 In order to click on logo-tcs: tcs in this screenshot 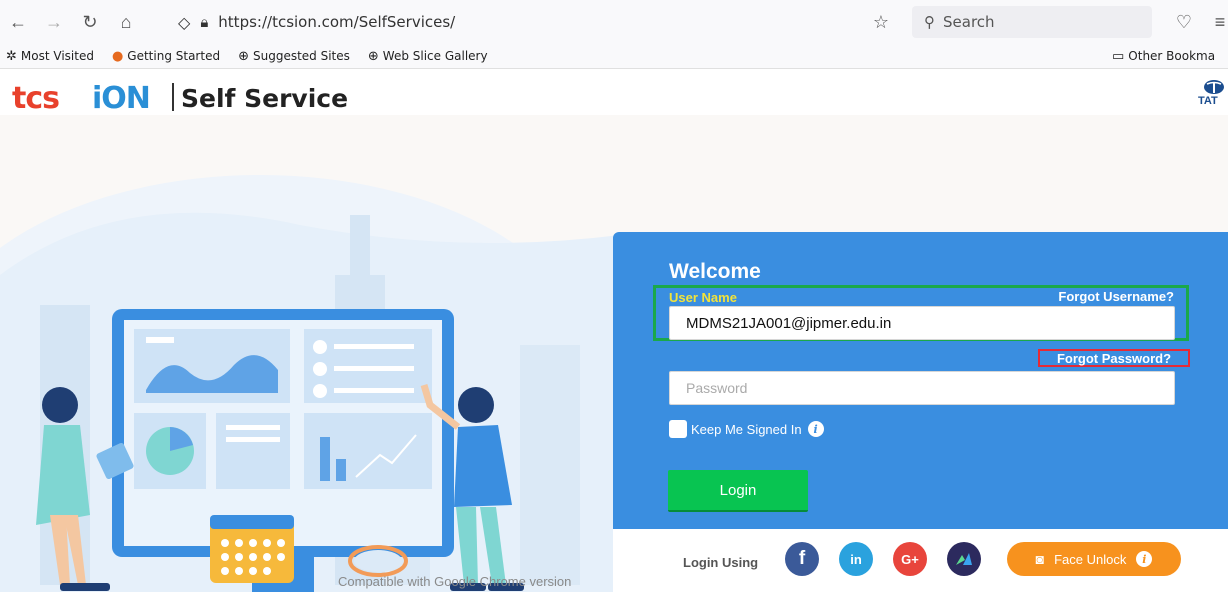, I will do `click(36, 98)`.